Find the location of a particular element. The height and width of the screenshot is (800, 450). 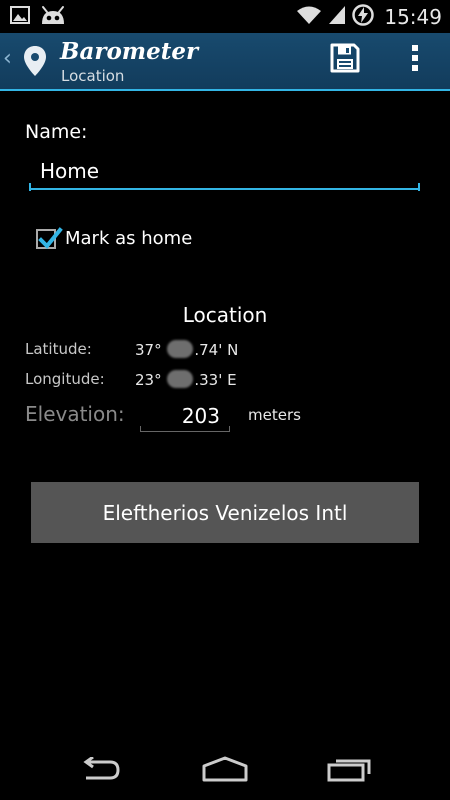

recents-icon is located at coordinates (350, 771).